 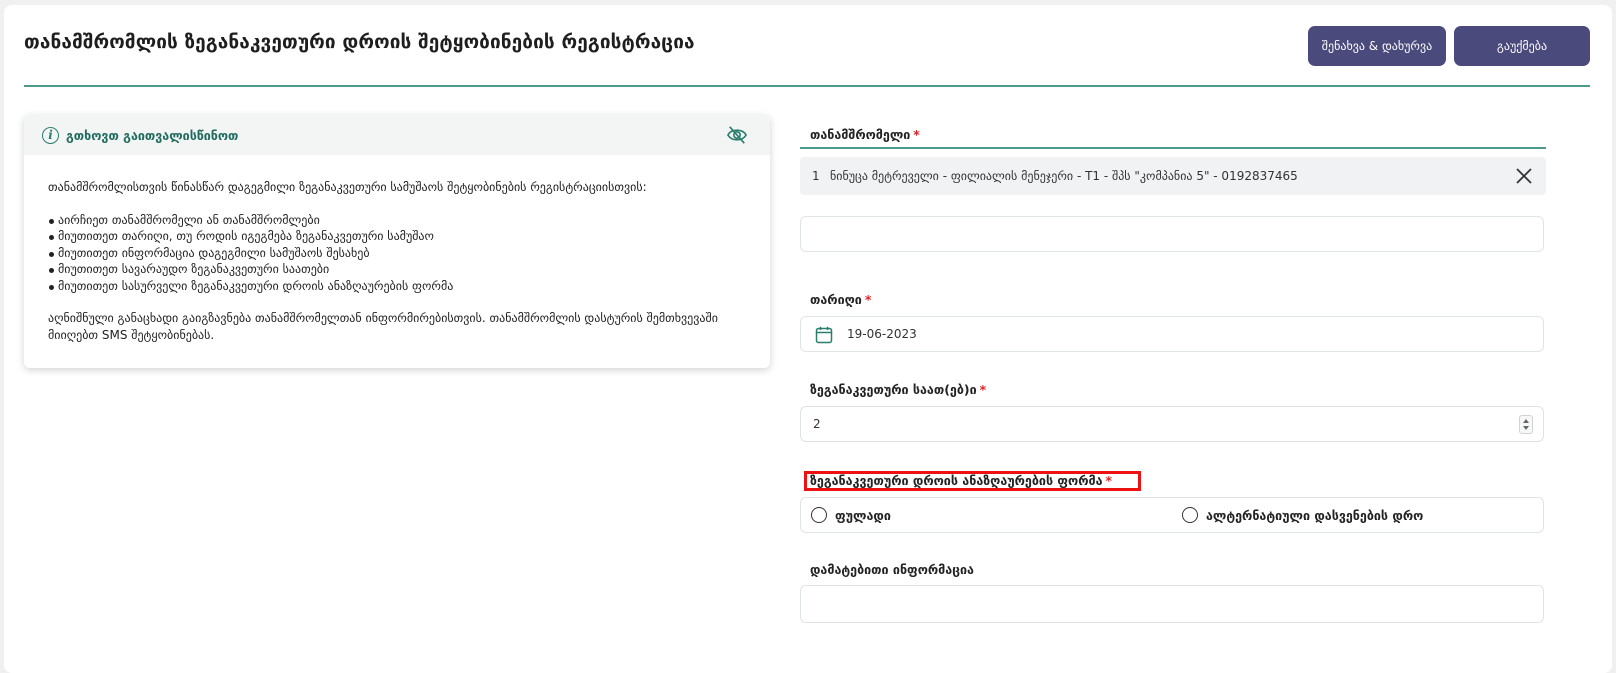 I want to click on stepper-up-icon, so click(x=1526, y=421).